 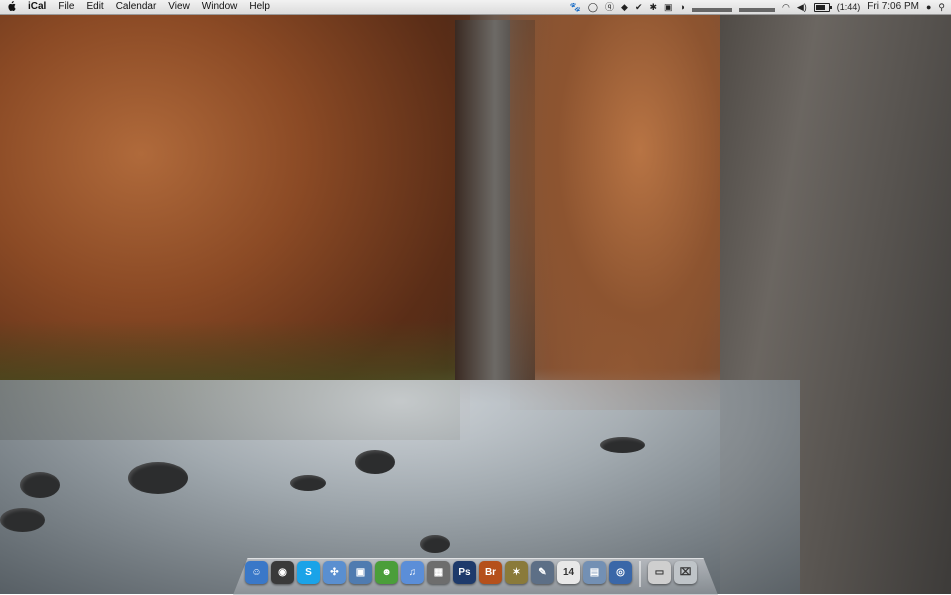 What do you see at coordinates (668, 7) in the screenshot?
I see `app-box-icon: ▣` at bounding box center [668, 7].